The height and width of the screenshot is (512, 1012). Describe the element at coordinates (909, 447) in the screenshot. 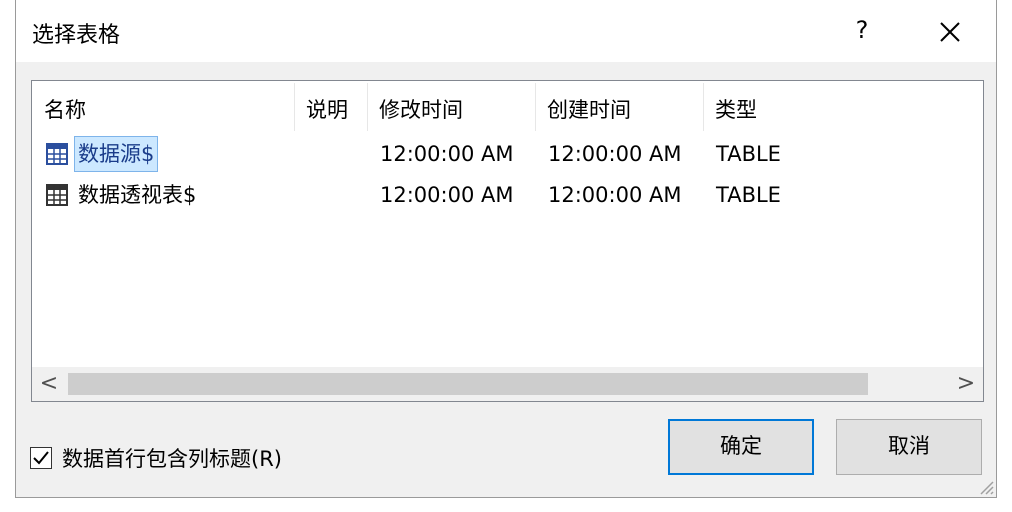

I see `cancel-button: 取消` at that location.